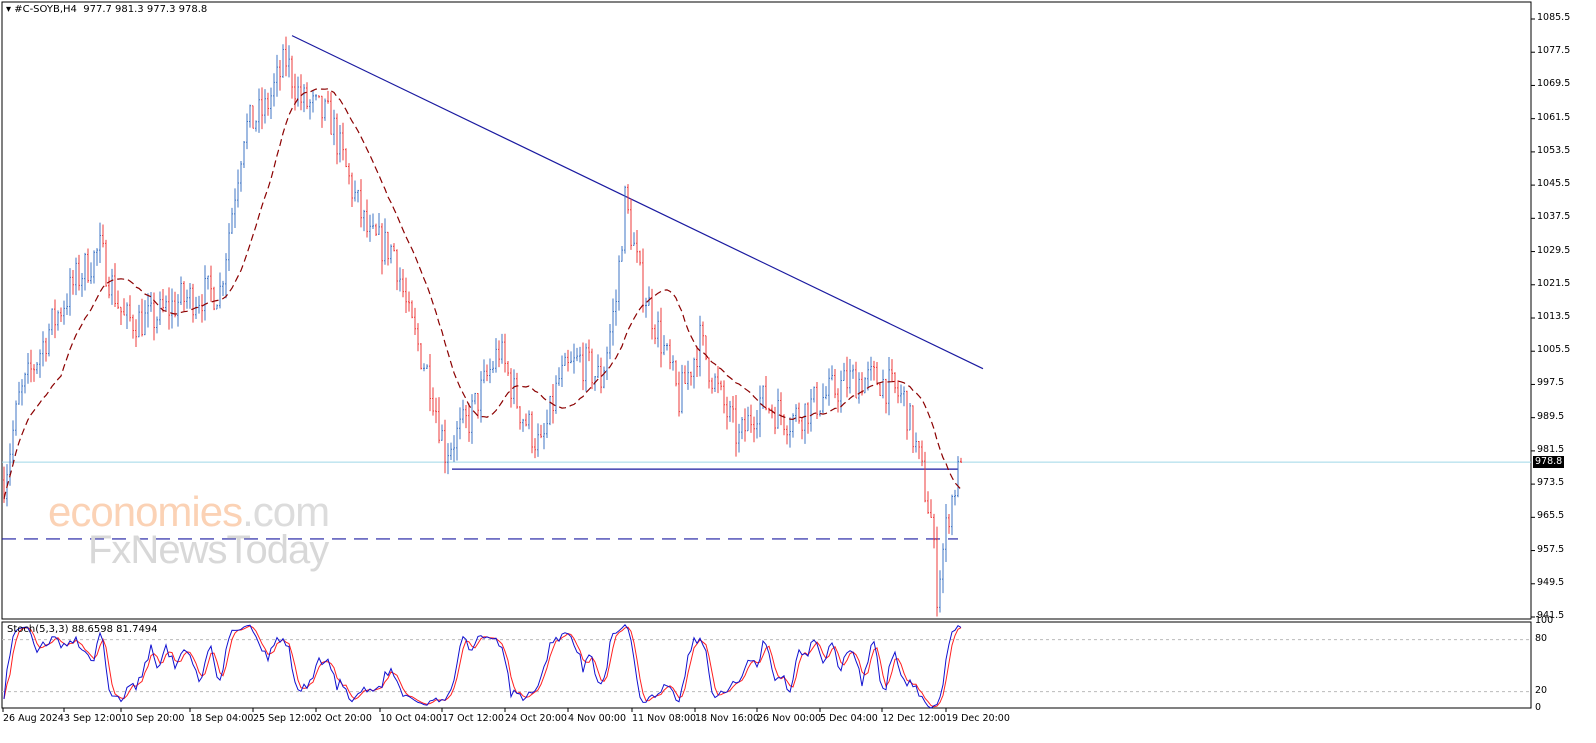 This screenshot has width=1596, height=743. What do you see at coordinates (536, 718) in the screenshot?
I see `time-tick-label: 24 Oct 20:00` at bounding box center [536, 718].